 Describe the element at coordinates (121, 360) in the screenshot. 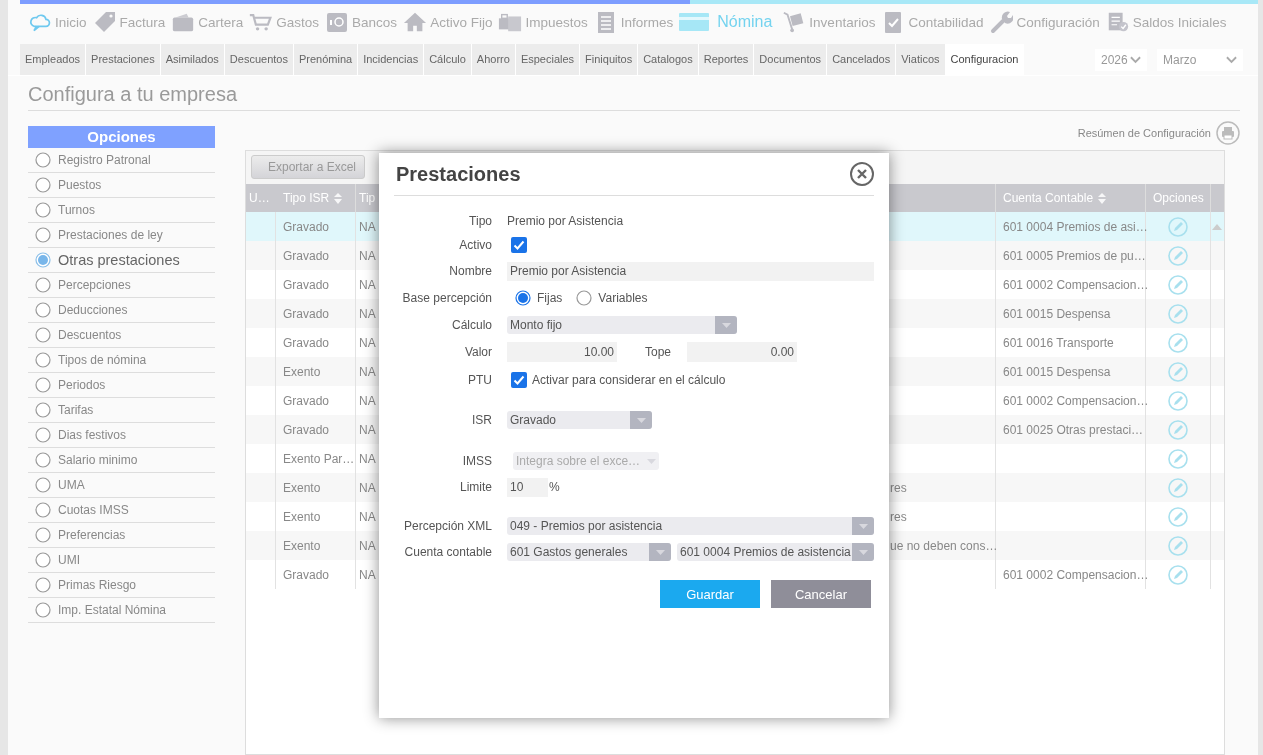

I see `sidebar-item: Tipos de nómina` at that location.